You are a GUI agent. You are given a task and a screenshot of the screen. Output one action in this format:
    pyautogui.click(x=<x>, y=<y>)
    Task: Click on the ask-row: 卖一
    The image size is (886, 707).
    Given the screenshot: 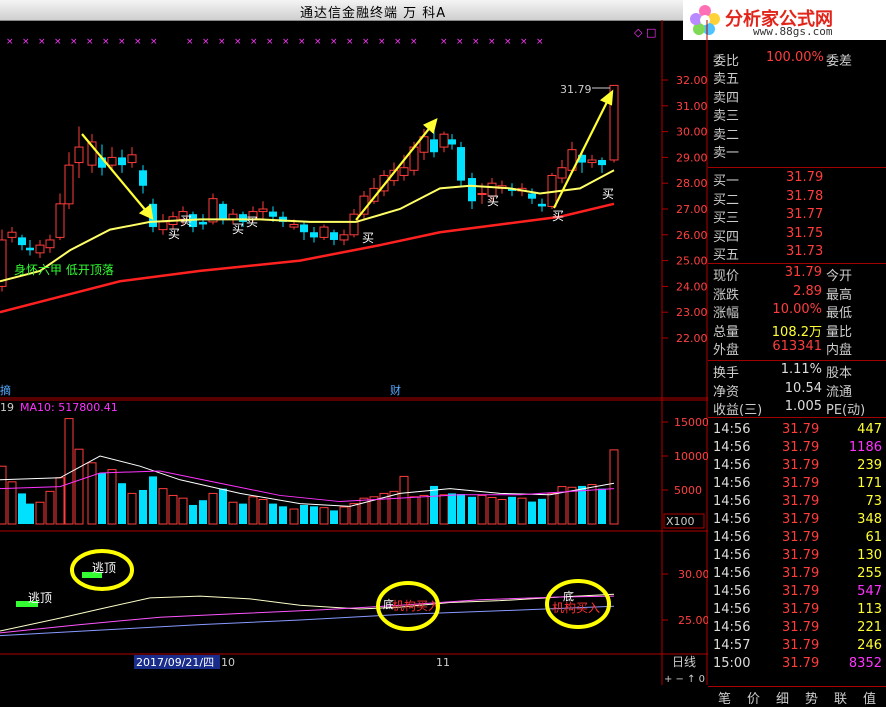 What is the action you would take?
    pyautogui.click(x=797, y=151)
    